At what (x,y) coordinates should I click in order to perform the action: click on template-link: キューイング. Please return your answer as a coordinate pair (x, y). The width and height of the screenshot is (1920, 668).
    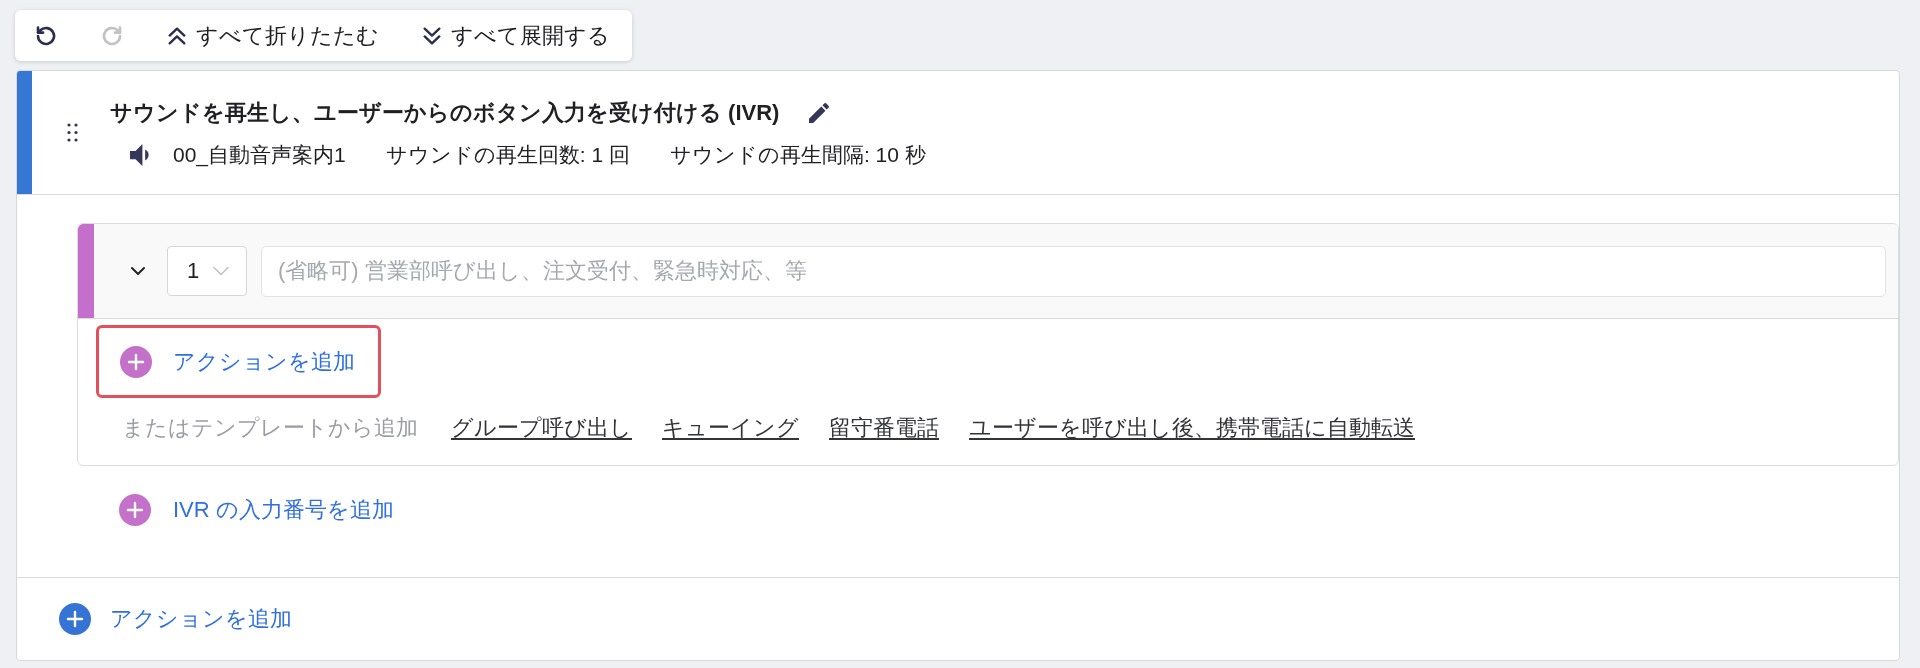
    Looking at the image, I should click on (730, 428).